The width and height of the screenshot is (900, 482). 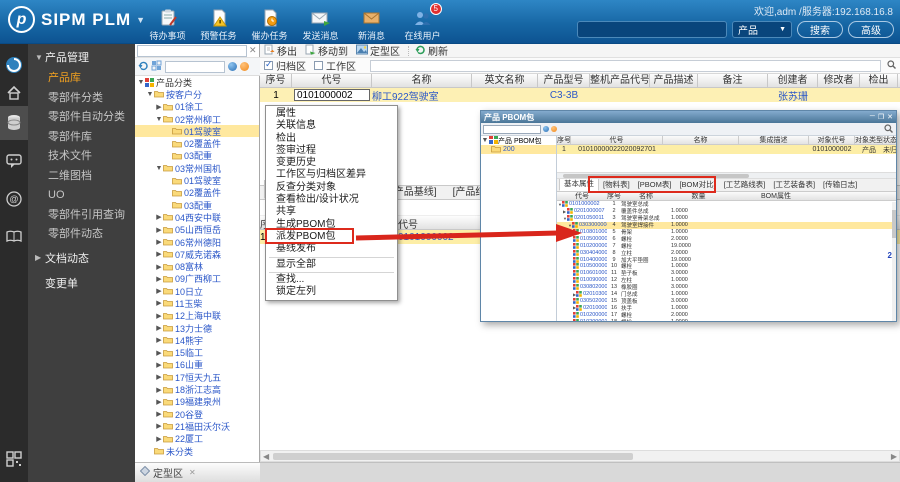 I want to click on sidebar-group-文档动态: ▶ 文档动态, so click(x=81, y=257).